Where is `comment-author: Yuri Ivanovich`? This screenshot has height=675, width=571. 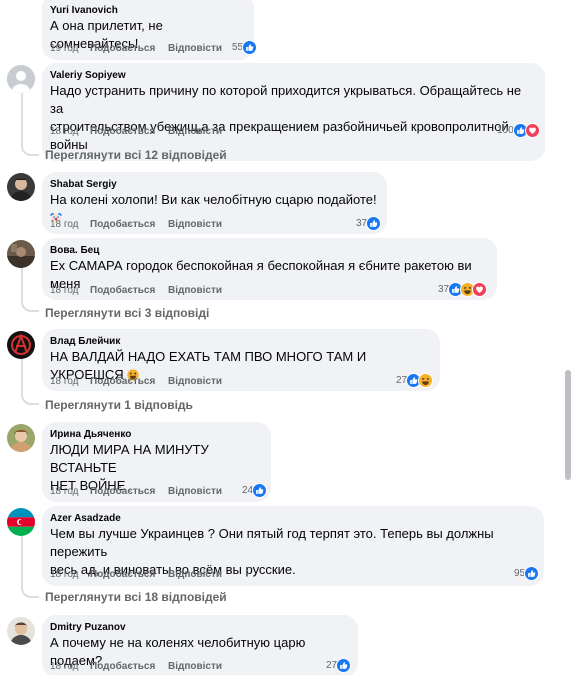
comment-author: Yuri Ivanovich is located at coordinates (147, 10).